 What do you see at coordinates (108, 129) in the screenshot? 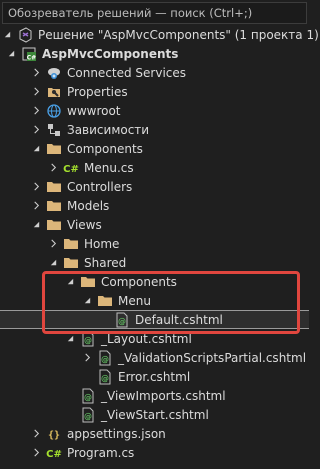
I see `tree-node-label: Зависимости` at bounding box center [108, 129].